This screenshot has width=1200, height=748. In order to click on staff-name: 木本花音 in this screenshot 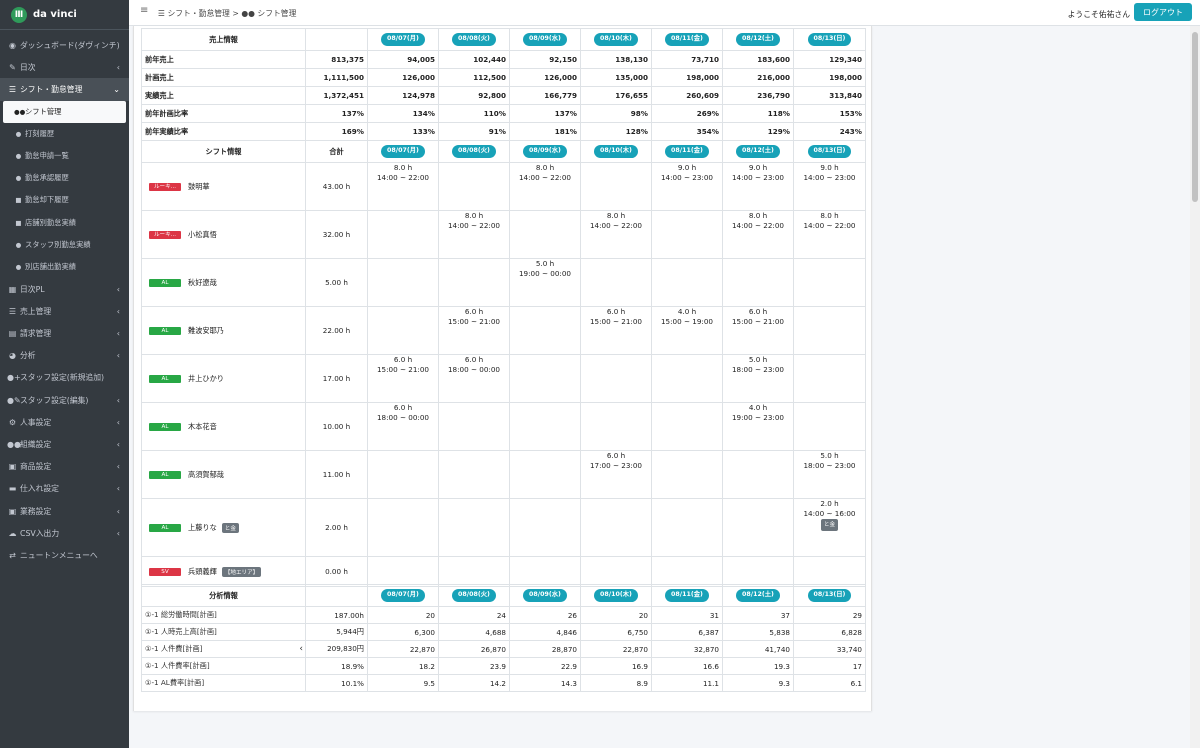, I will do `click(202, 426)`.